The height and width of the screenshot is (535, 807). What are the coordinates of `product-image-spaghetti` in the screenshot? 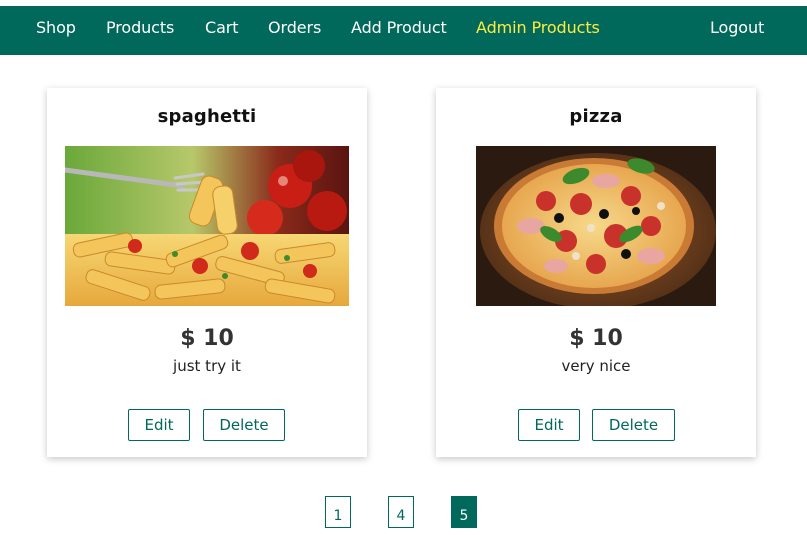 It's located at (207, 226).